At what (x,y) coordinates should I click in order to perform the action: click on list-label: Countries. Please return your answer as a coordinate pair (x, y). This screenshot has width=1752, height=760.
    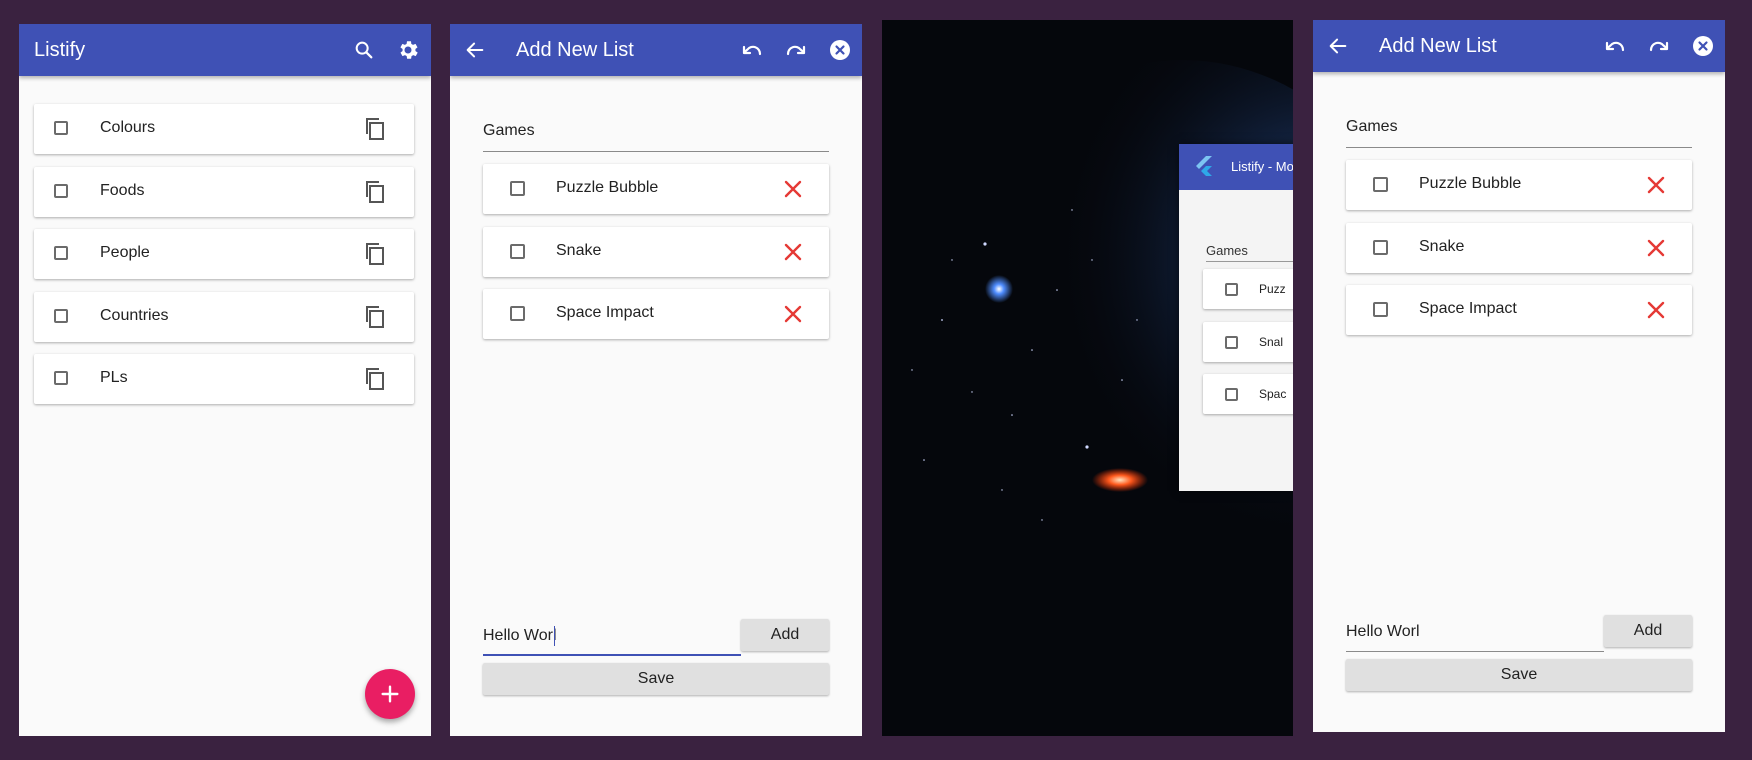
    Looking at the image, I should click on (134, 315).